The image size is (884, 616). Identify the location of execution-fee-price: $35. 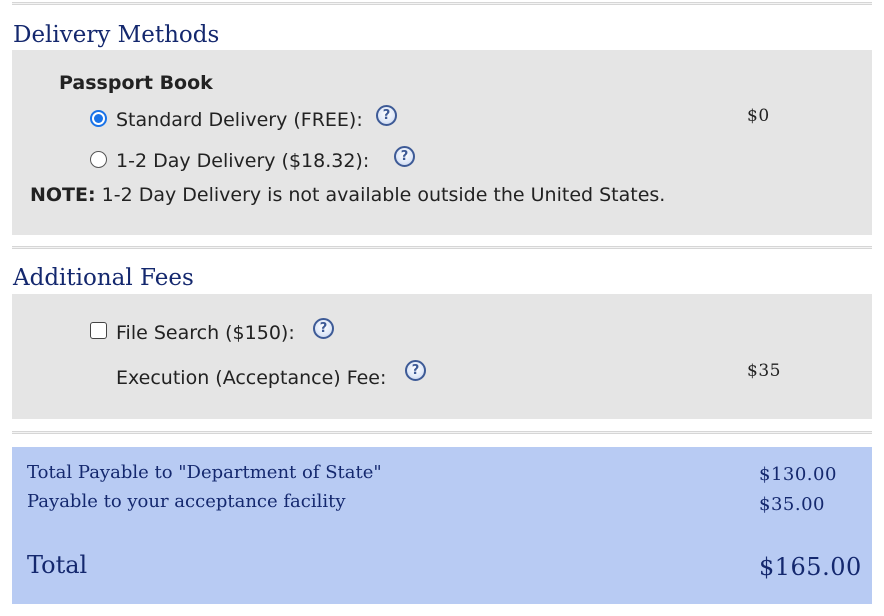
(764, 371).